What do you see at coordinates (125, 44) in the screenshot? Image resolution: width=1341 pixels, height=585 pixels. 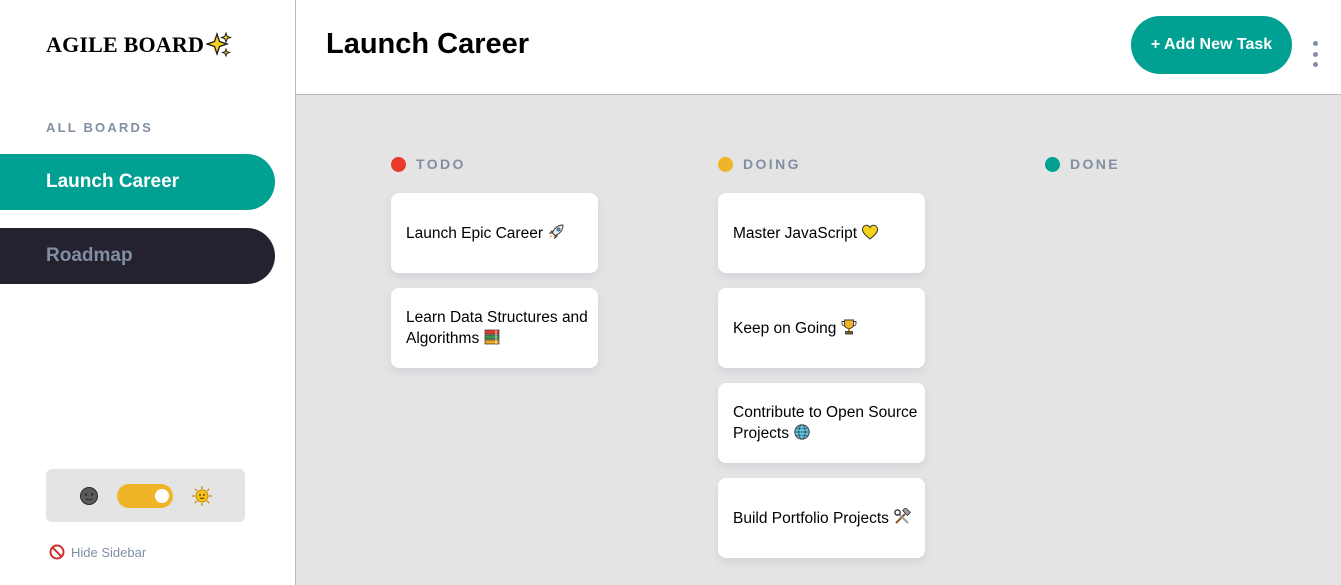 I see `logo-text: AGILE BOARD` at bounding box center [125, 44].